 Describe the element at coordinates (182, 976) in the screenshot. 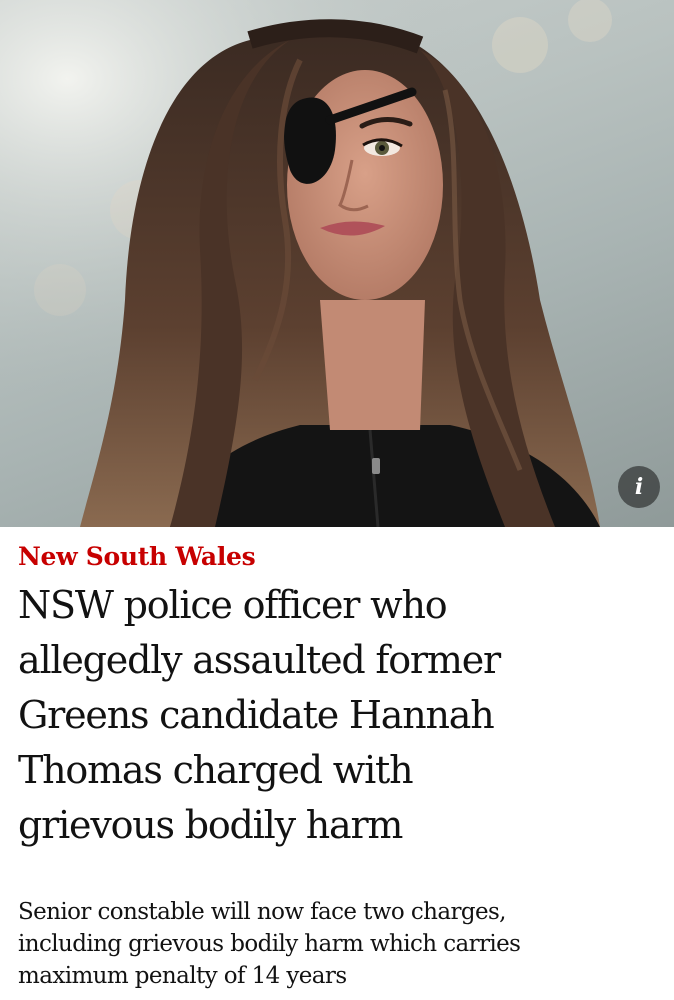

I see `standfirst-line: maximum penalty of 14 years` at that location.